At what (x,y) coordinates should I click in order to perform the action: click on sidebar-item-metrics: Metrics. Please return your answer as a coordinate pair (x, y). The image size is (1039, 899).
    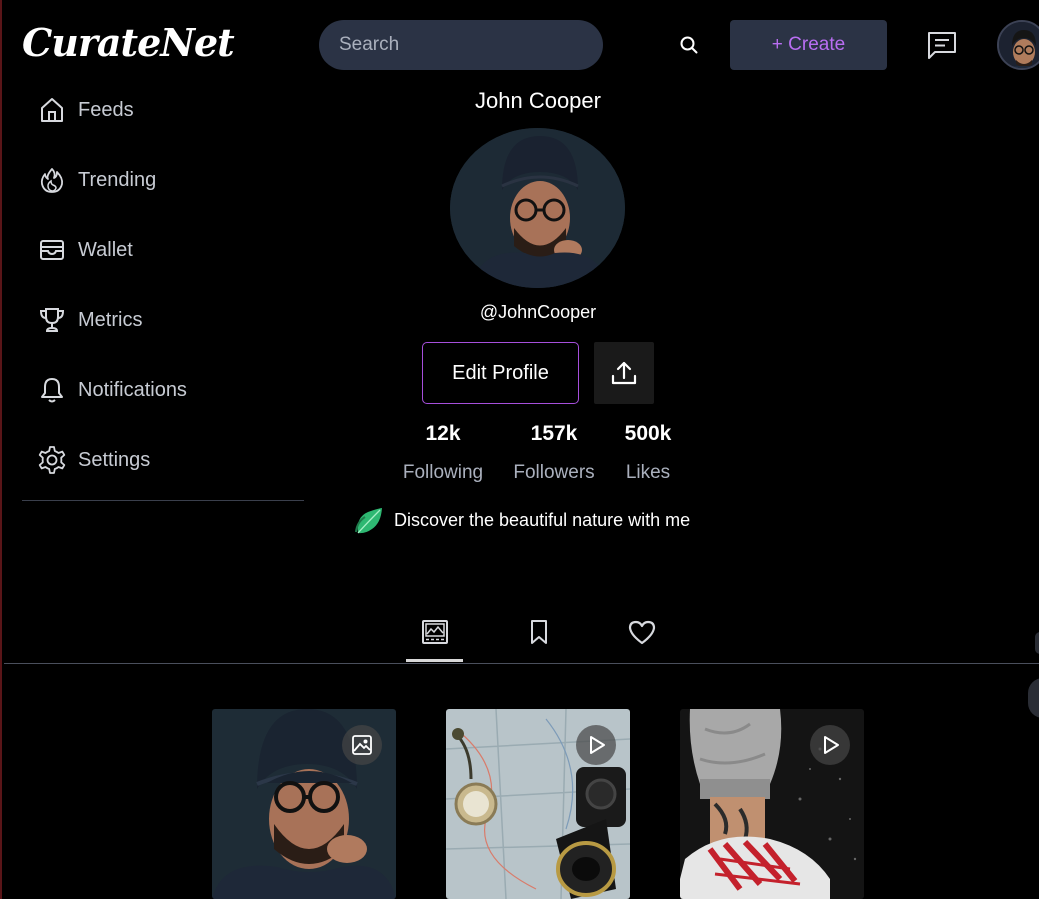
    Looking at the image, I should click on (163, 320).